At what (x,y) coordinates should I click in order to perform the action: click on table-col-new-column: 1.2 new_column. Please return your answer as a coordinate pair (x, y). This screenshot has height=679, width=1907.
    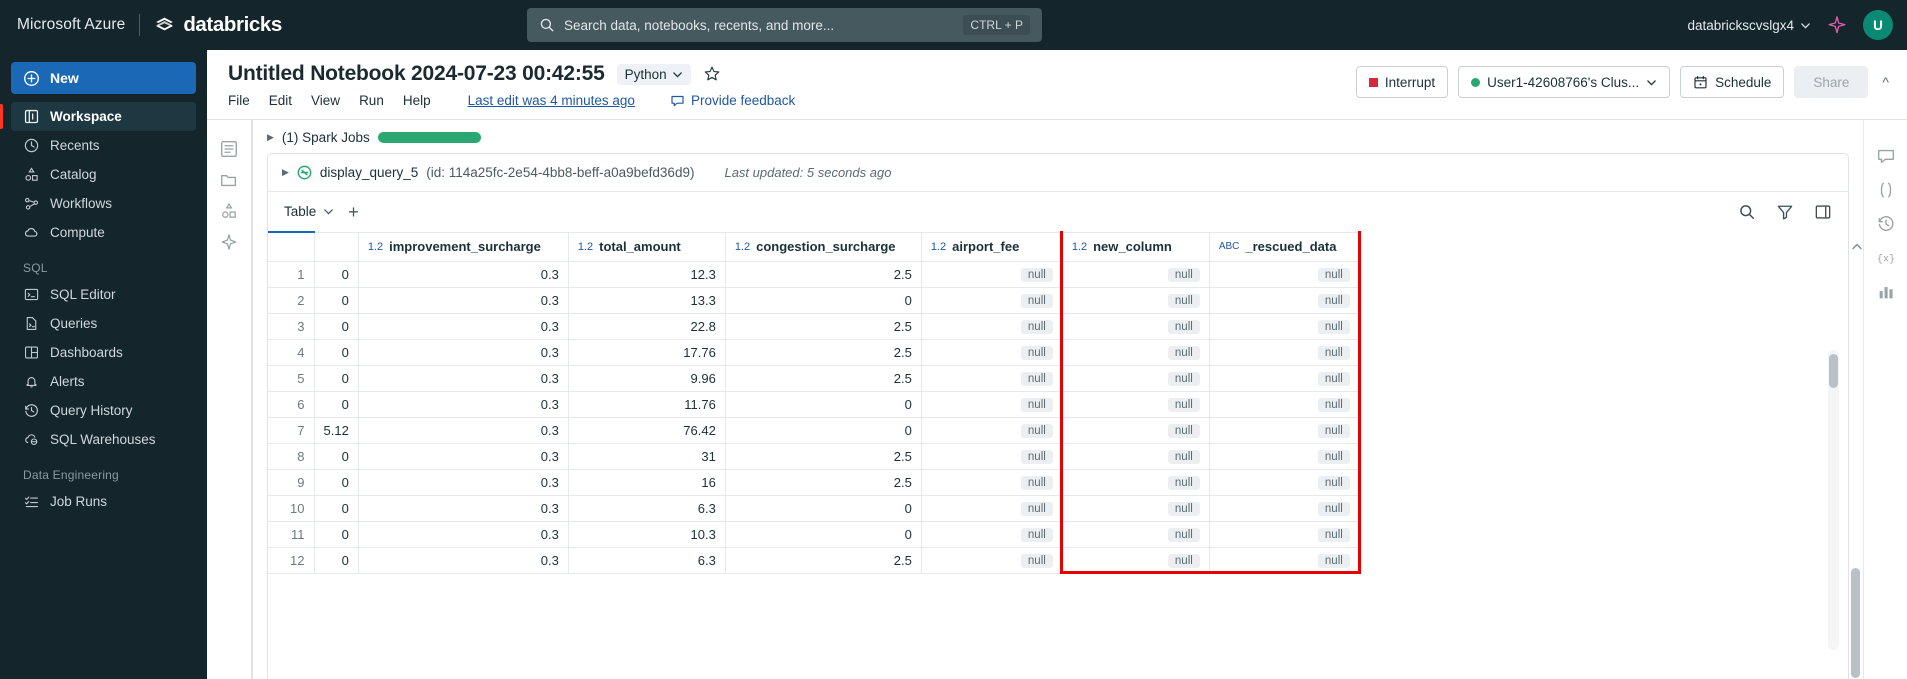
    Looking at the image, I should click on (1136, 246).